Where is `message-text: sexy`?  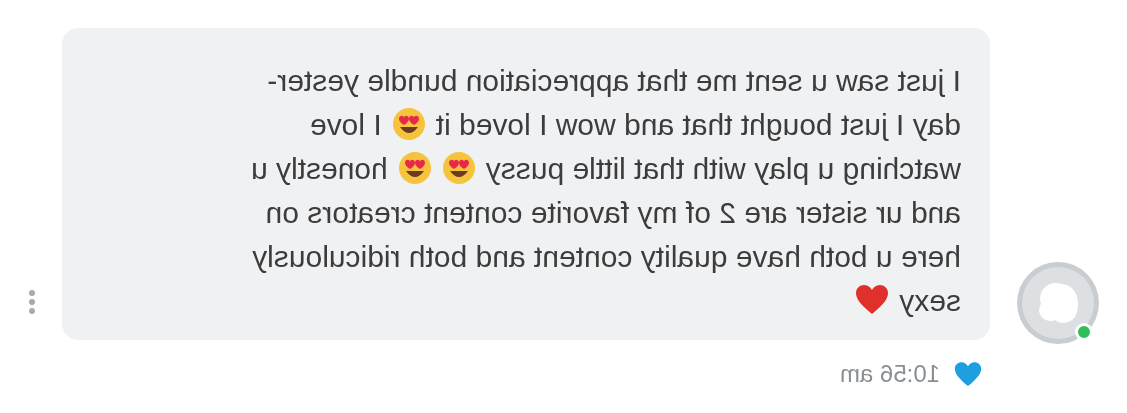
message-text: sexy is located at coordinates (930, 300).